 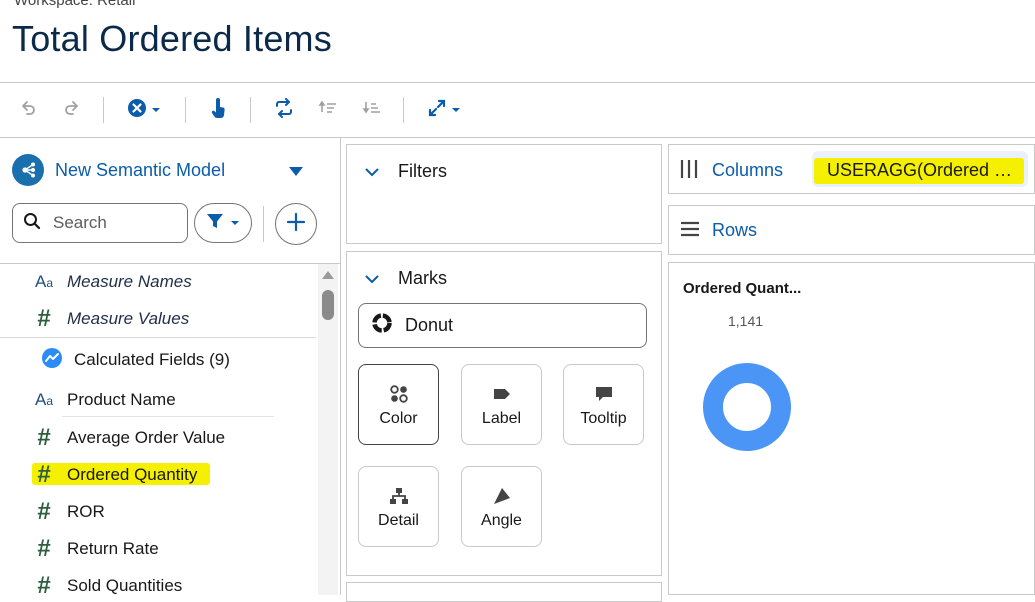 What do you see at coordinates (125, 585) in the screenshot?
I see `field-label: Sold Quantities` at bounding box center [125, 585].